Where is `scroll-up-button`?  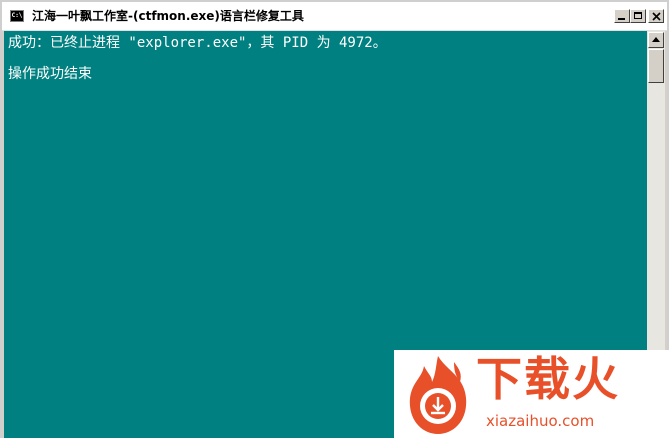
scroll-up-button is located at coordinates (656, 40).